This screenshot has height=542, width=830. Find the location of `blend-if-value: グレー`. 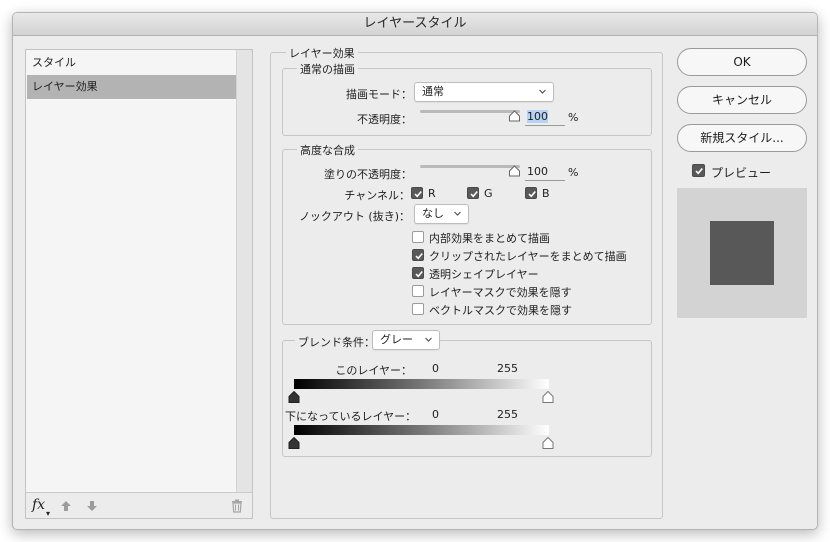

blend-if-value: グレー is located at coordinates (396, 339).